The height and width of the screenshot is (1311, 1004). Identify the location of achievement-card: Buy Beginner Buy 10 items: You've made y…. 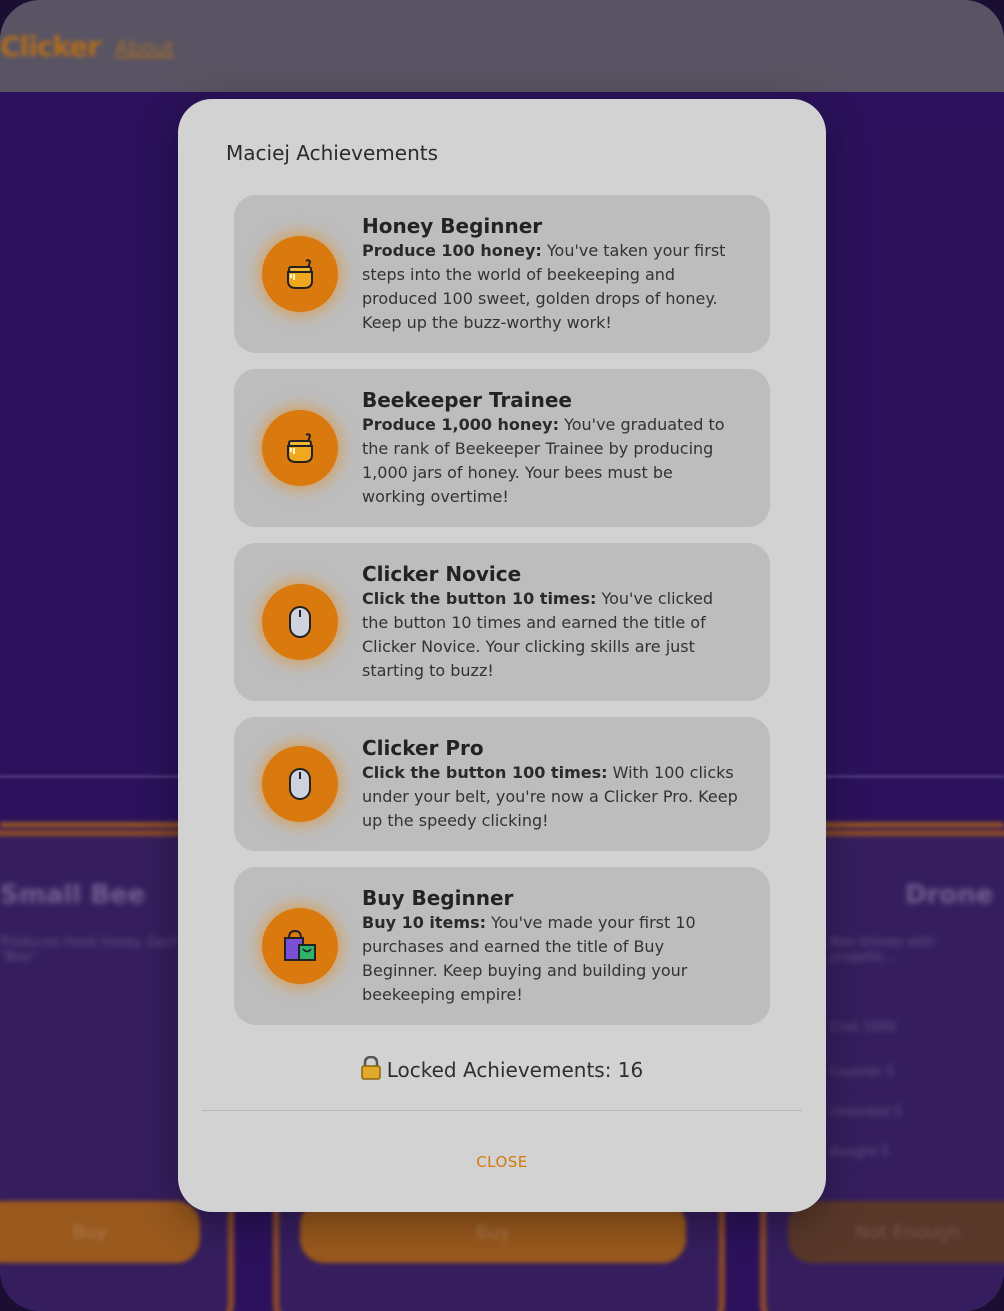
(502, 946).